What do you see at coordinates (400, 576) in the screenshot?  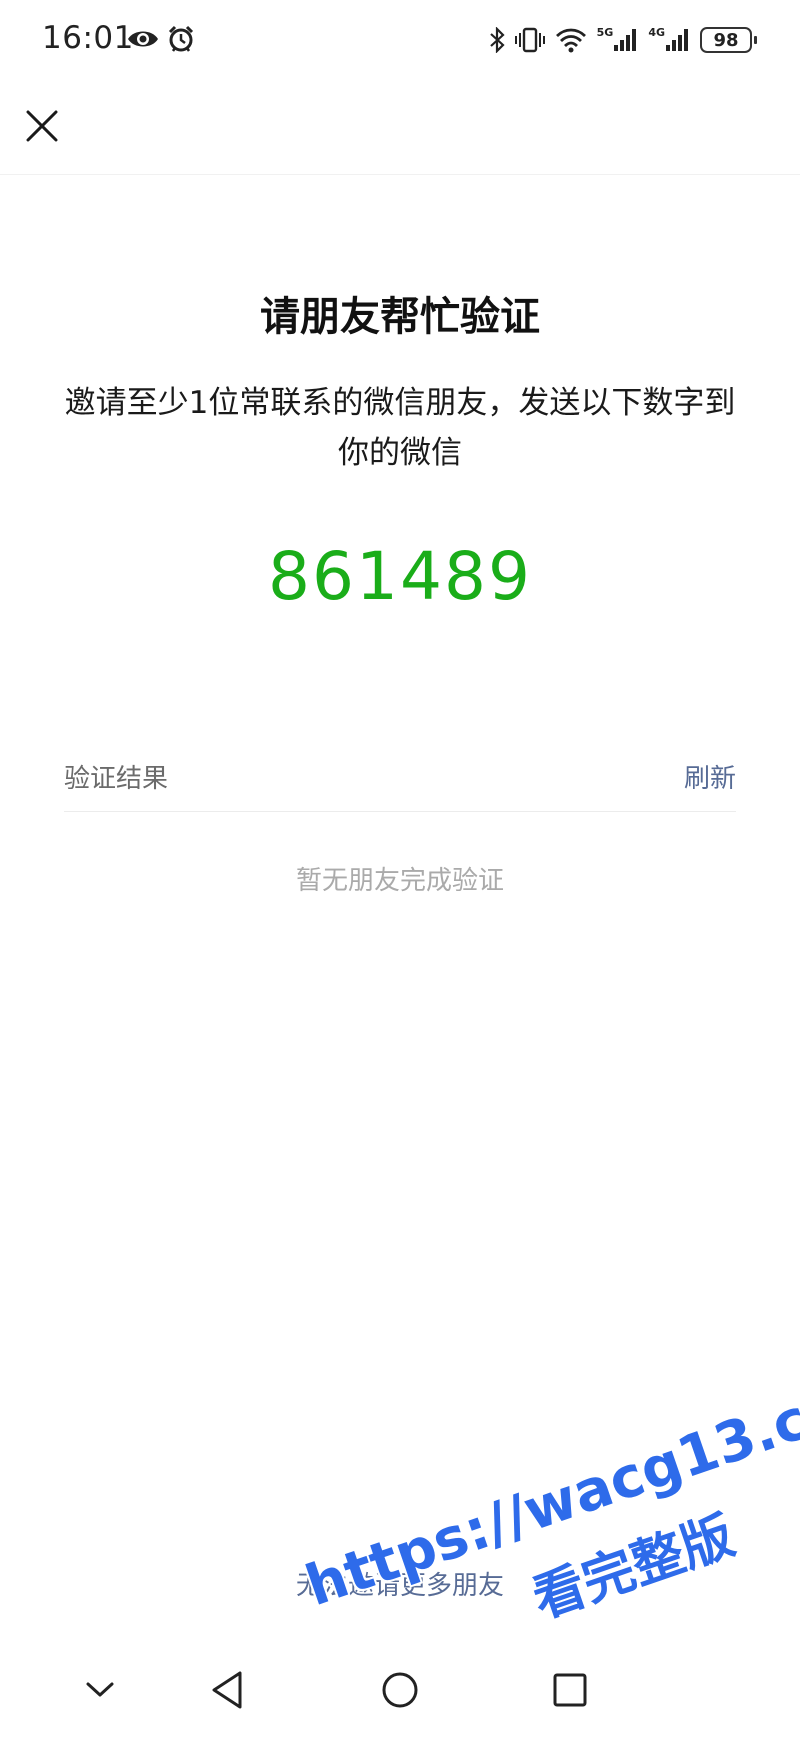 I see `verification-code: 861489` at bounding box center [400, 576].